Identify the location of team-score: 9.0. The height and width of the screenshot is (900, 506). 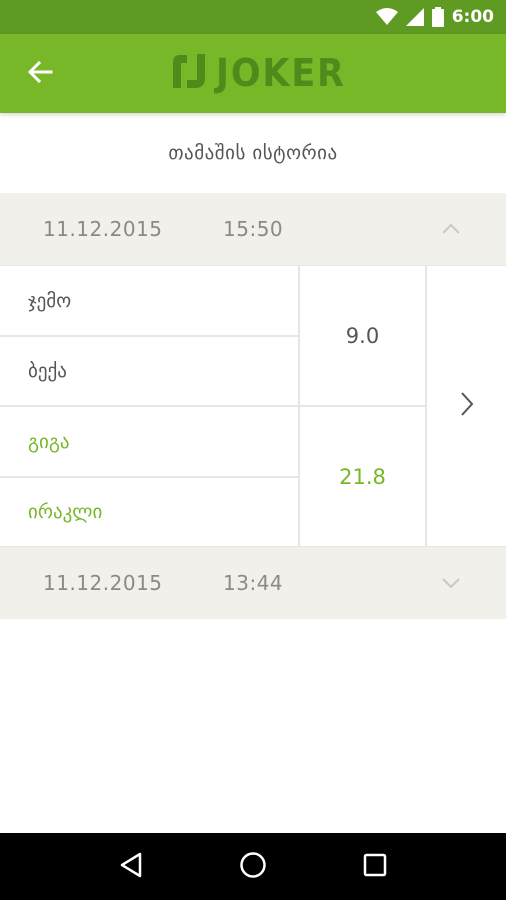
(362, 335).